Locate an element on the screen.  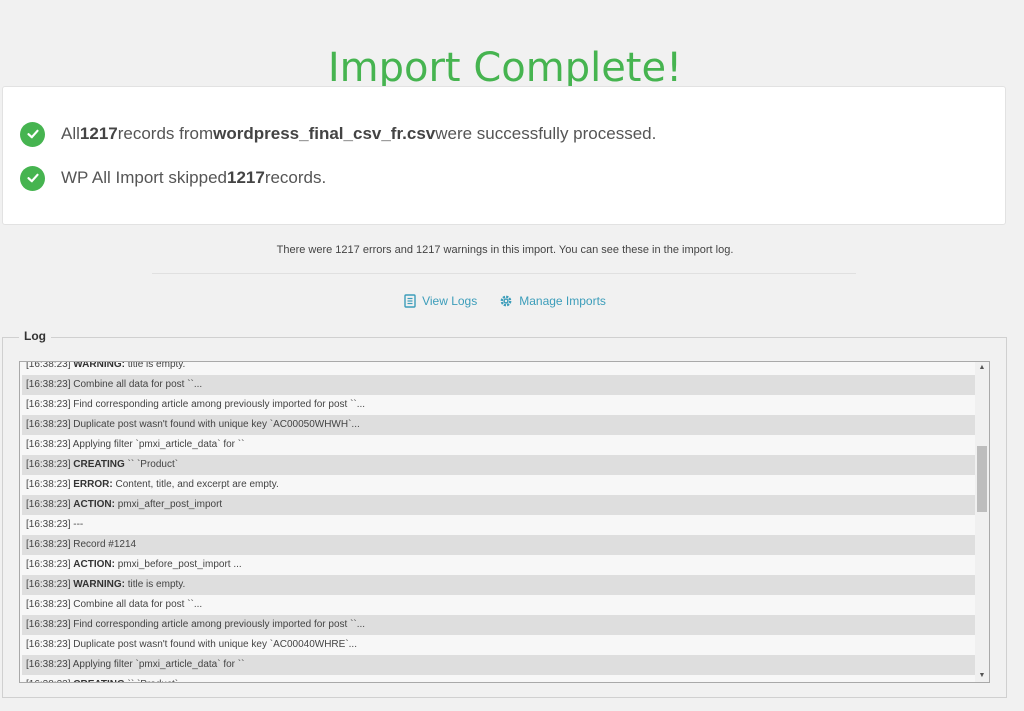
summary-text-prefix: All is located at coordinates (70, 133).